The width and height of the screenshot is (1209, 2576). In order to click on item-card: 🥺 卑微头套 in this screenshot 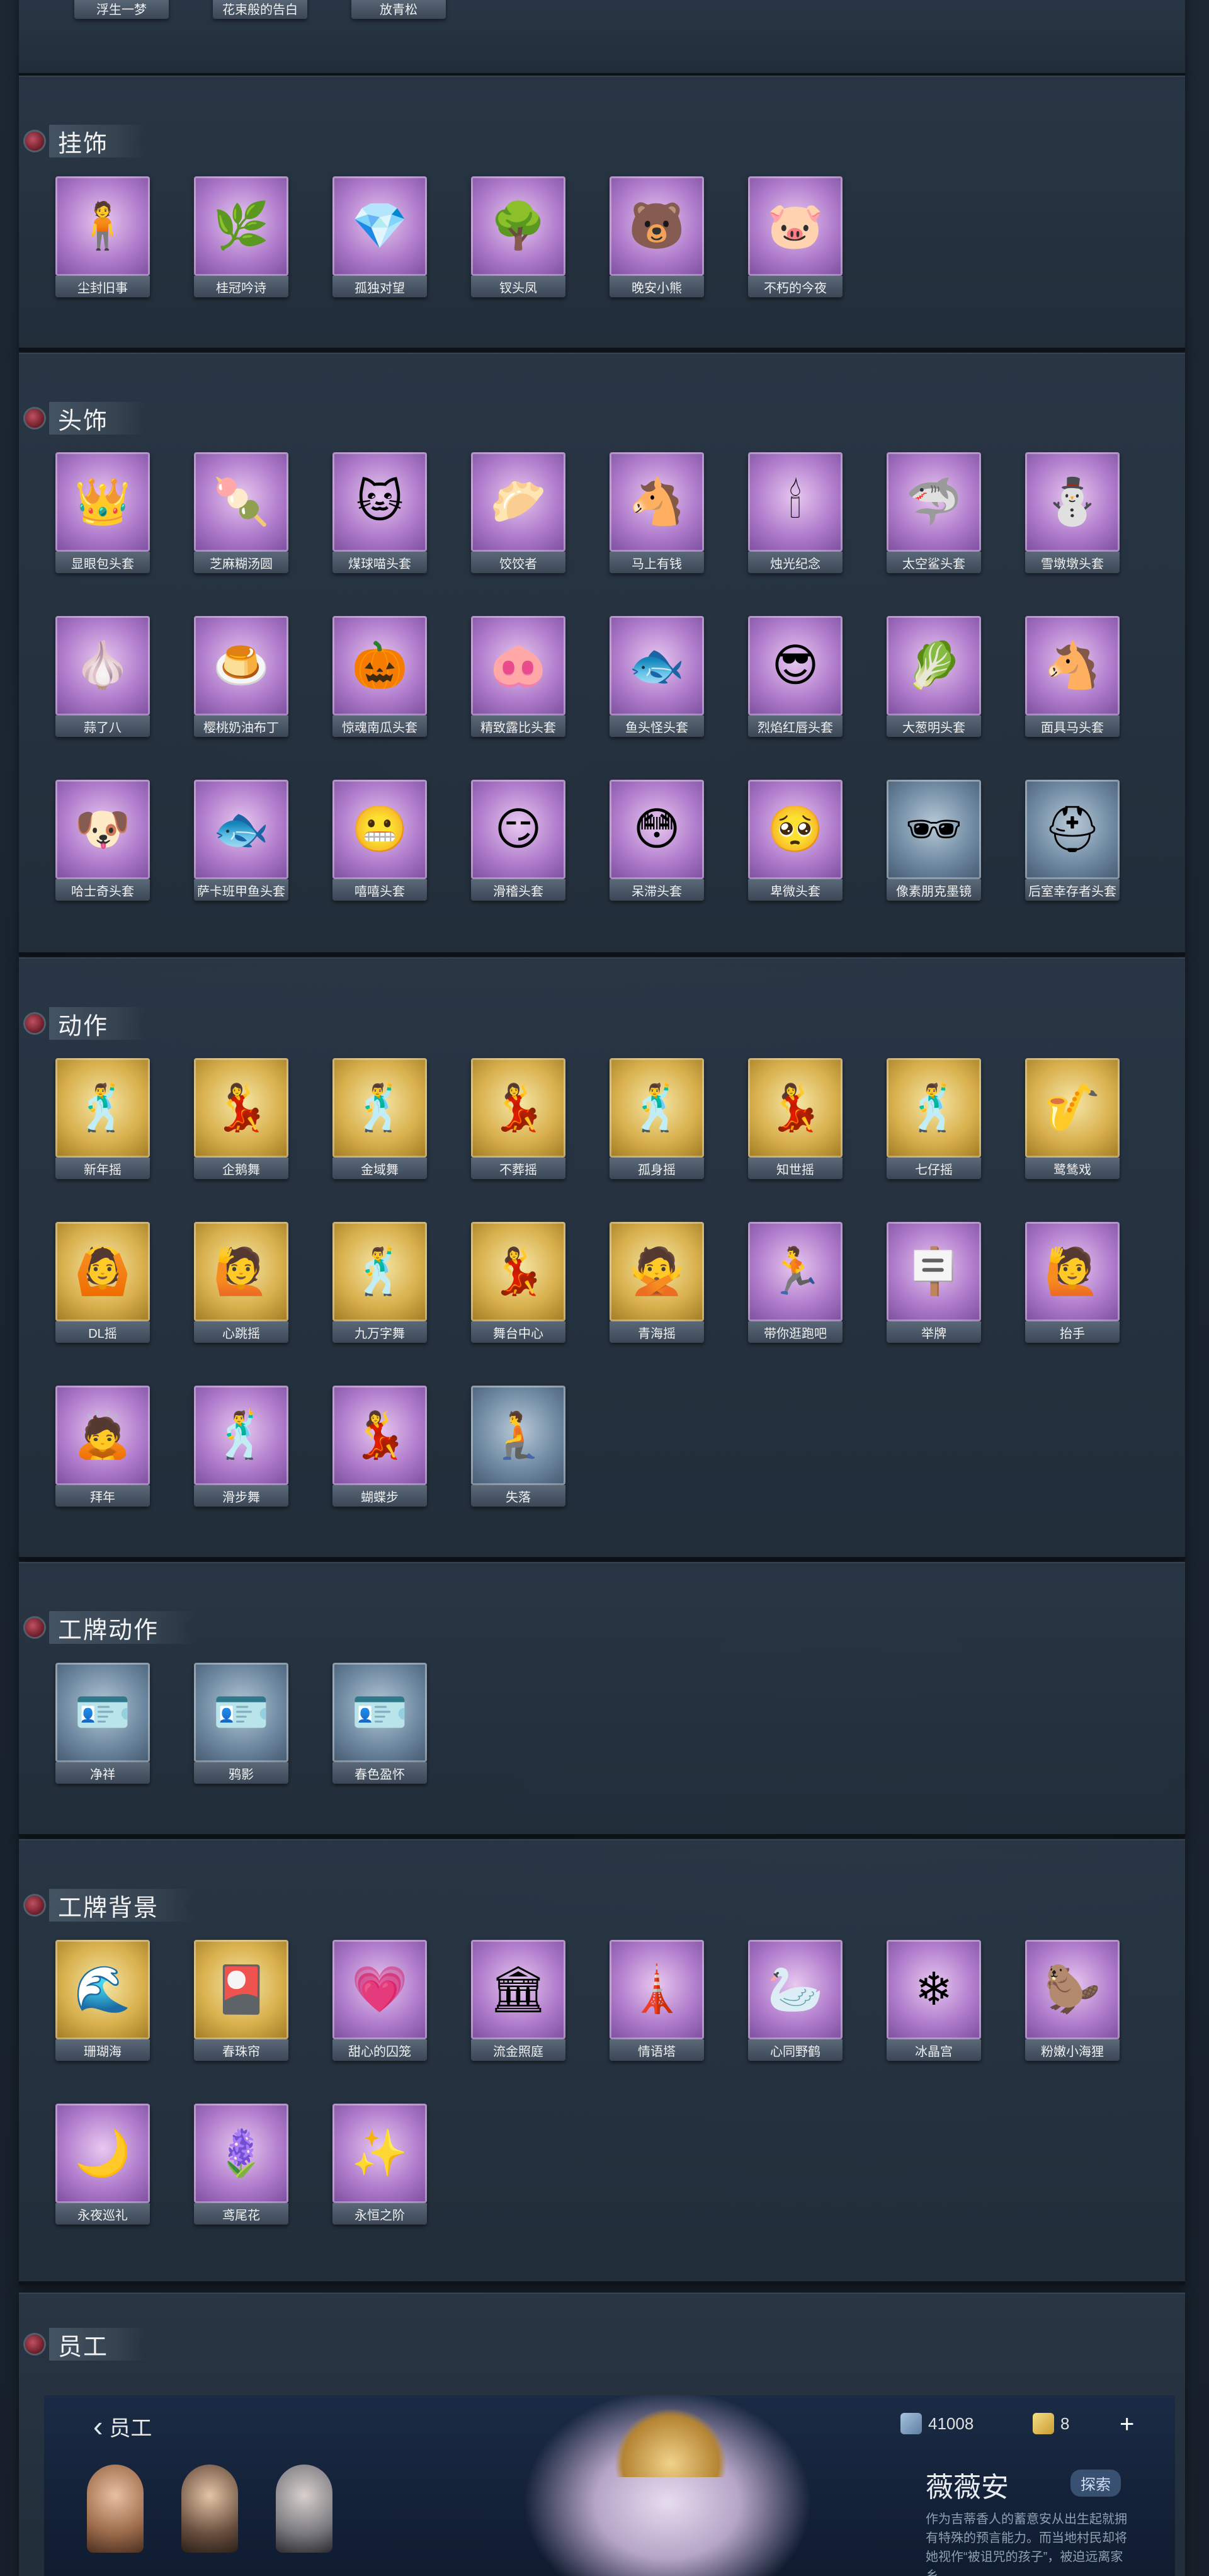, I will do `click(795, 843)`.